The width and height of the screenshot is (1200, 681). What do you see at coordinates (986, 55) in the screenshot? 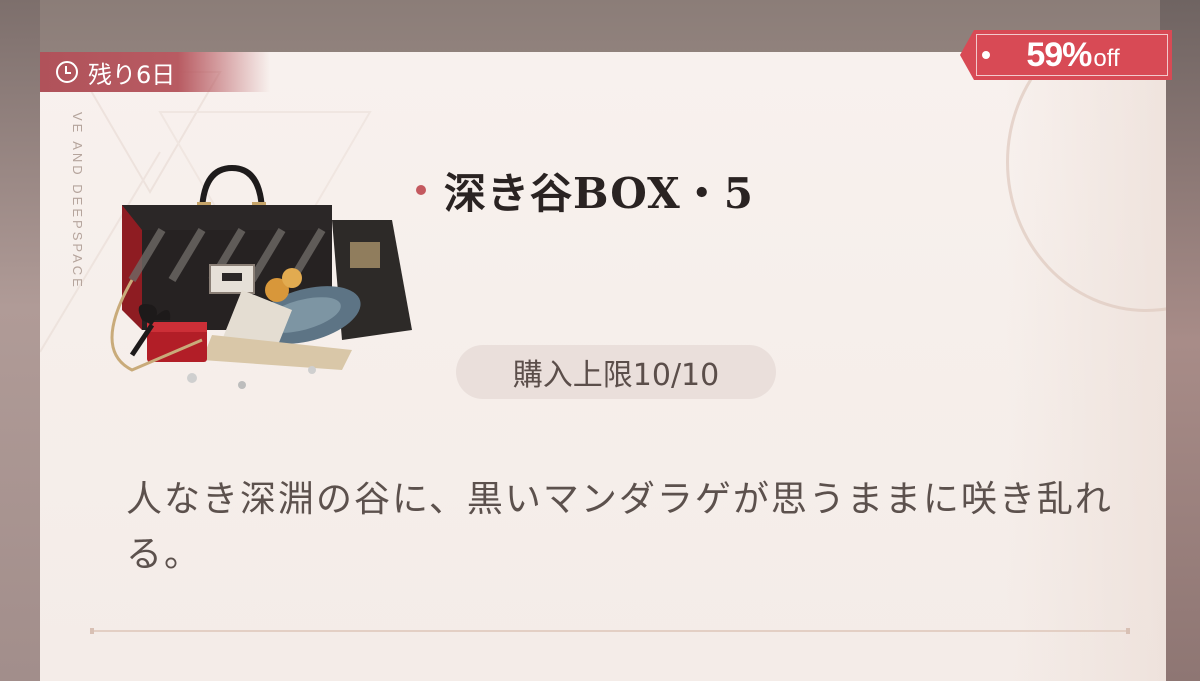
I see `discount-badge-dot` at bounding box center [986, 55].